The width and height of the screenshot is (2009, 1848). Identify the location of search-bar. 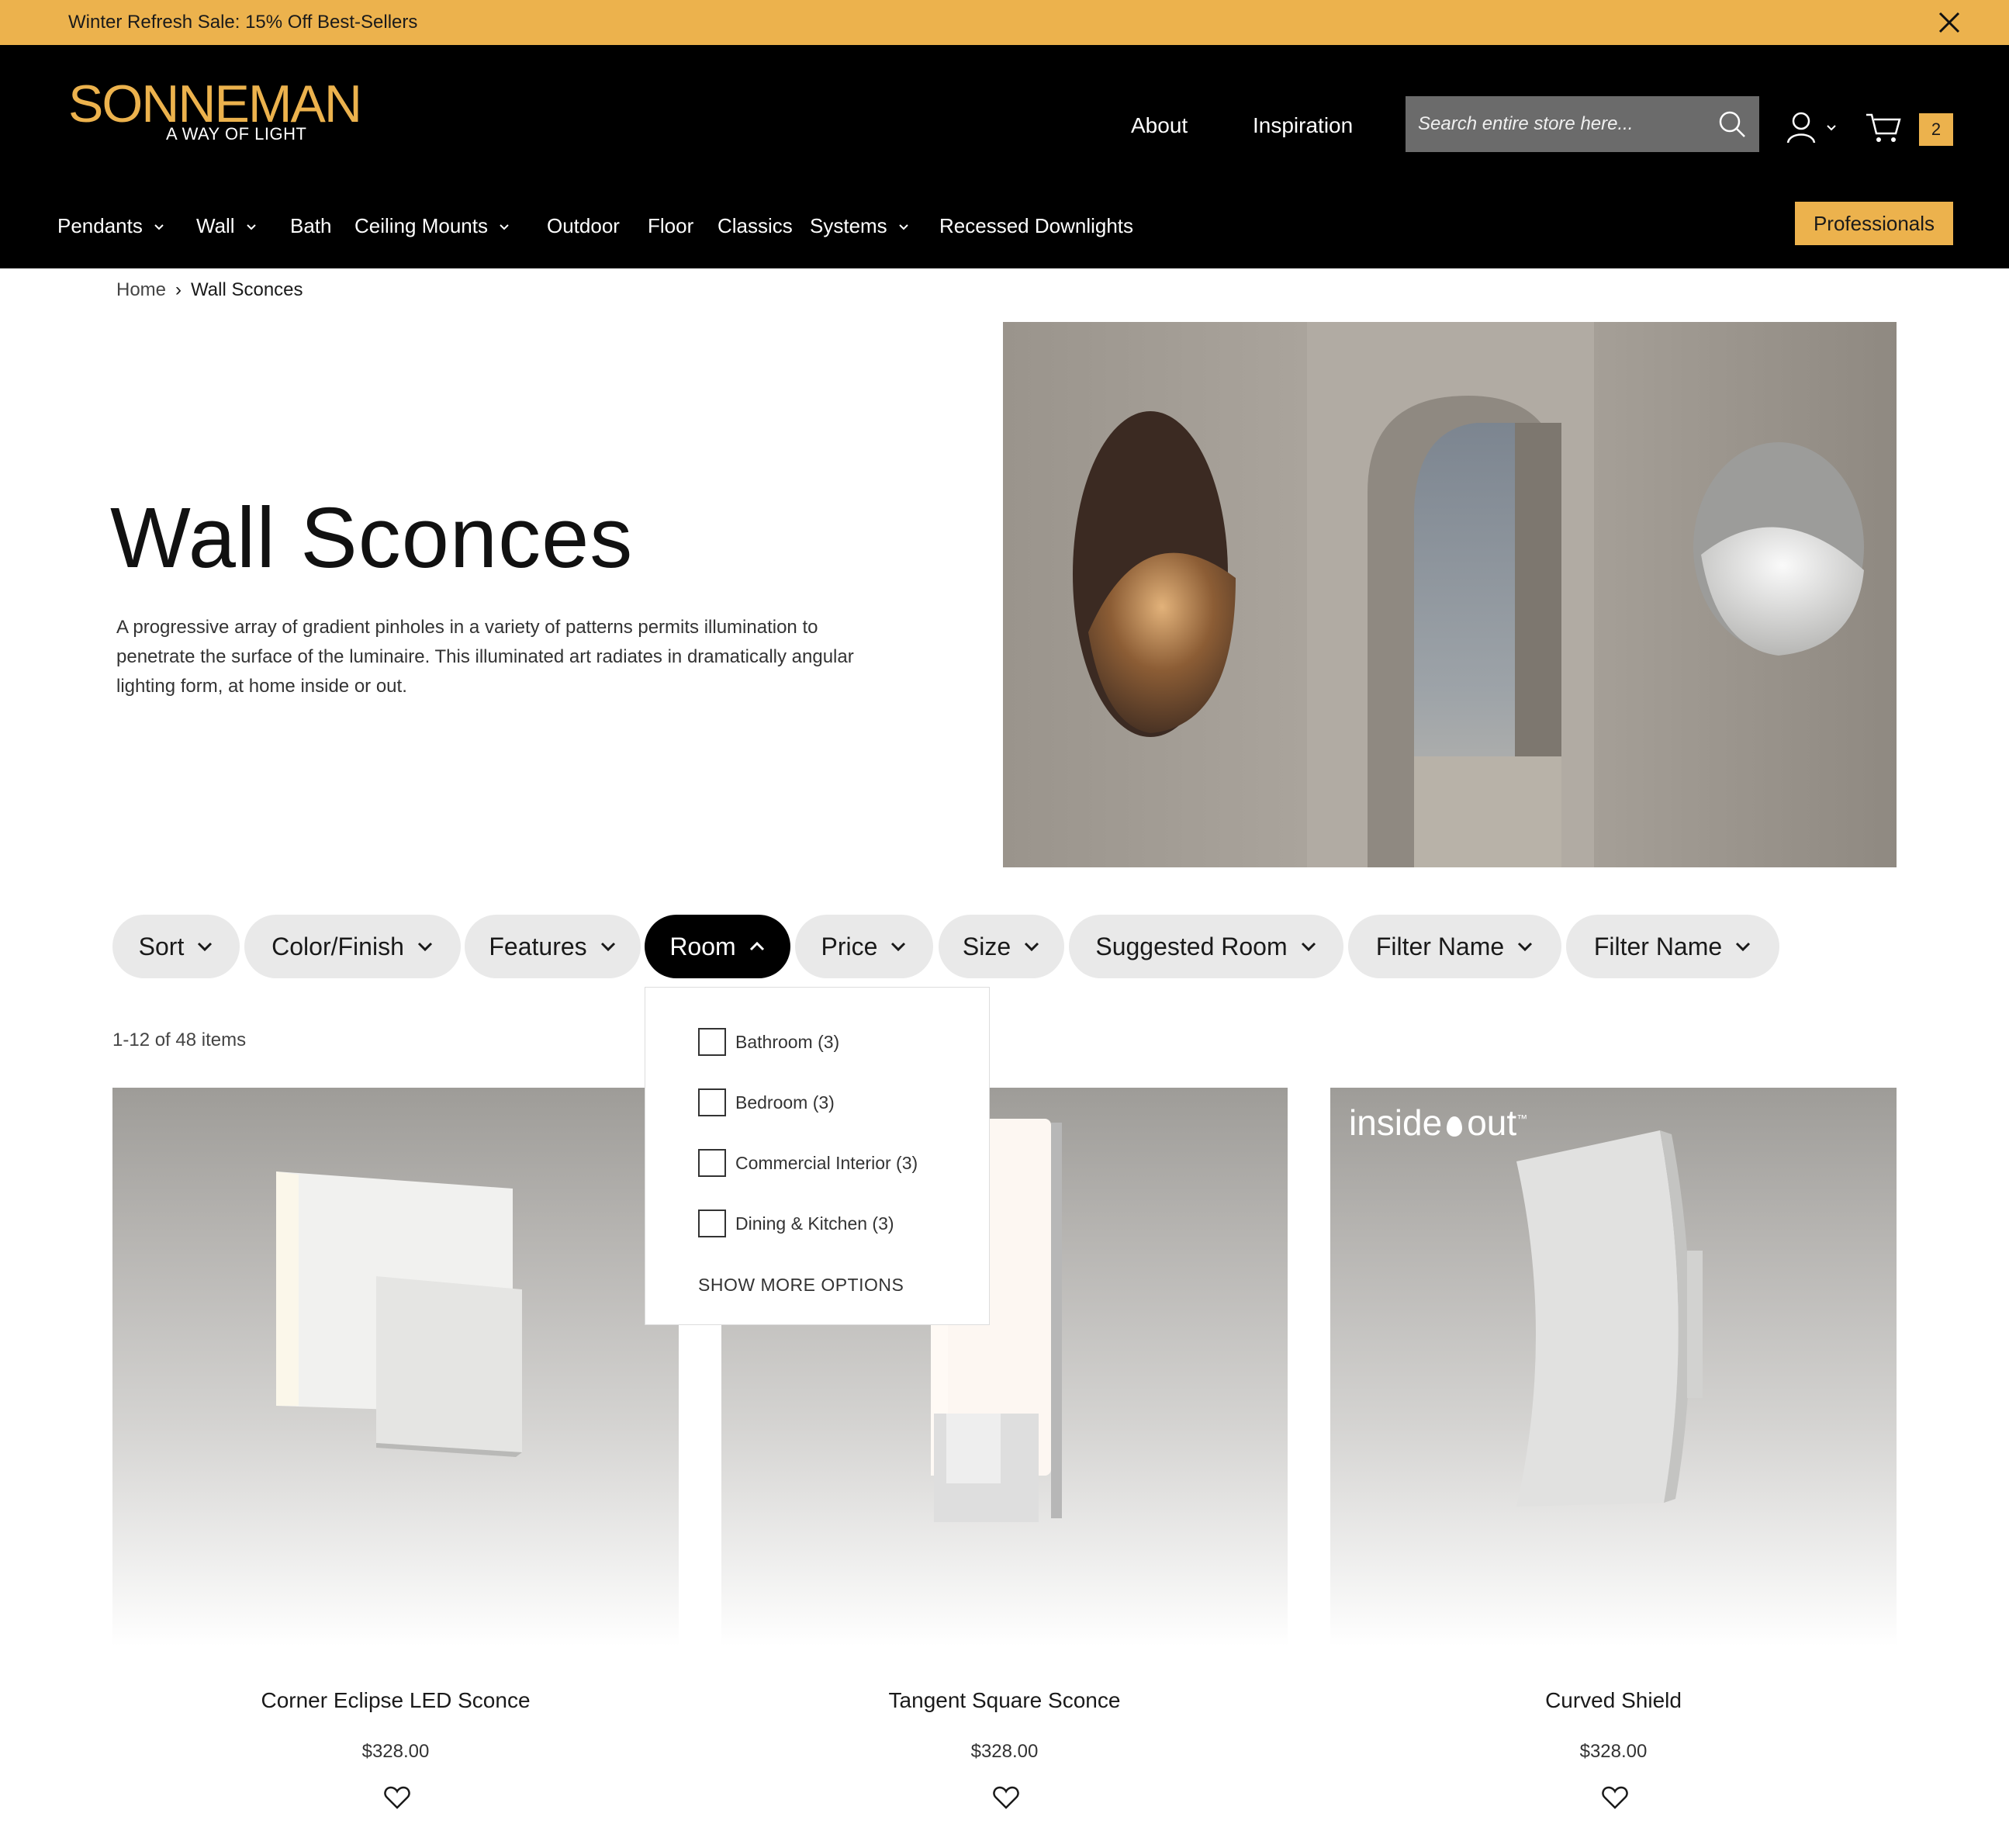
(1582, 124).